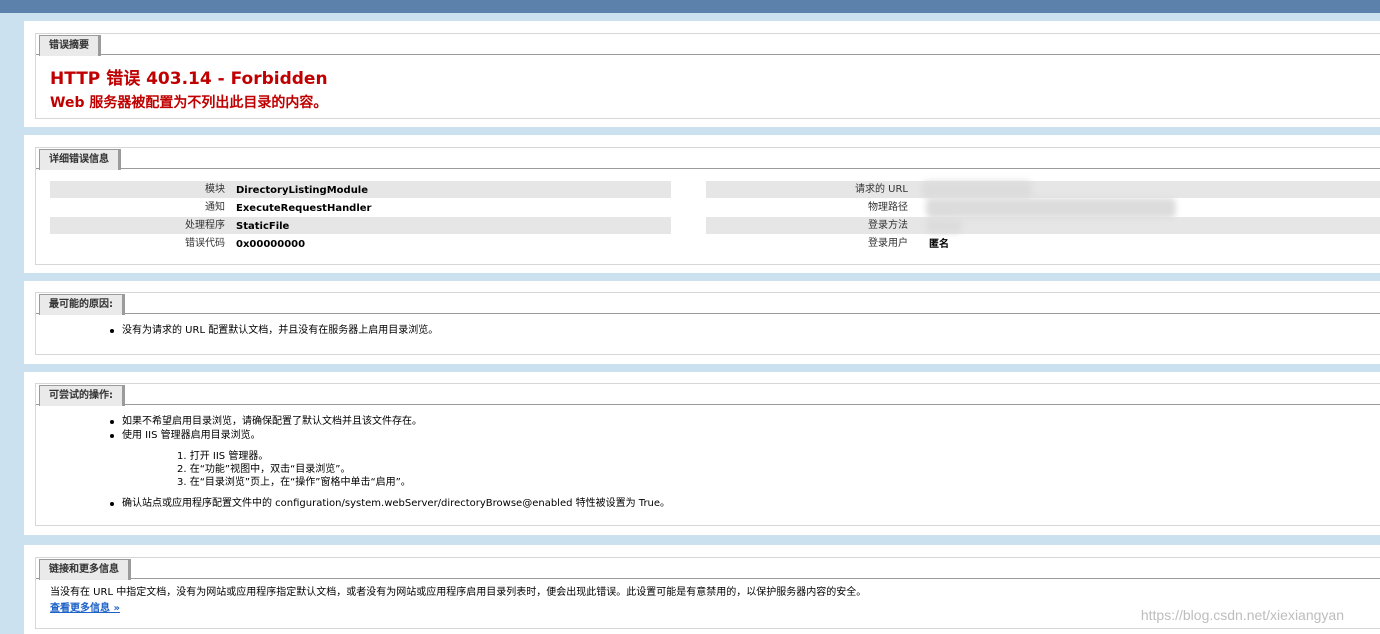  I want to click on detail-value: ExecuteRequestHandler, so click(304, 208).